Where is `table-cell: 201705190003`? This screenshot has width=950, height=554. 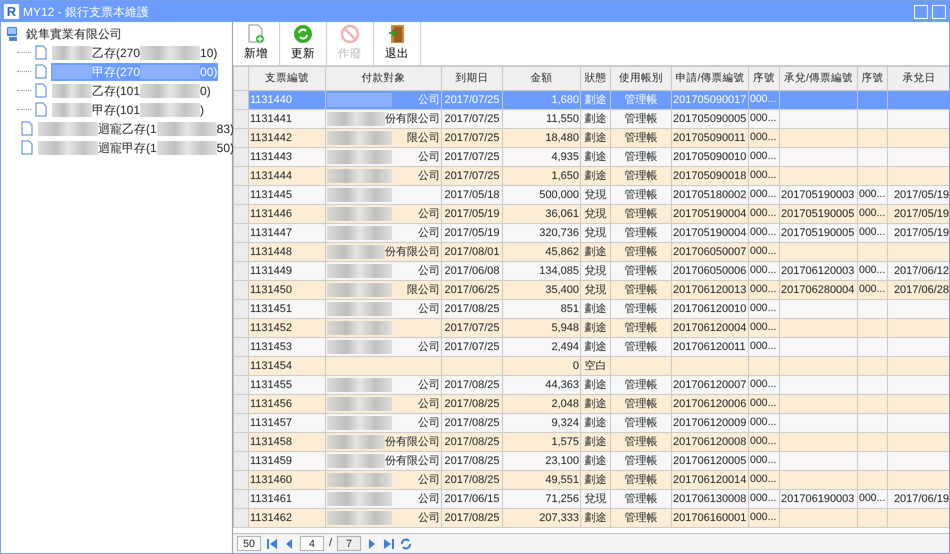
table-cell: 201705190003 is located at coordinates (819, 195).